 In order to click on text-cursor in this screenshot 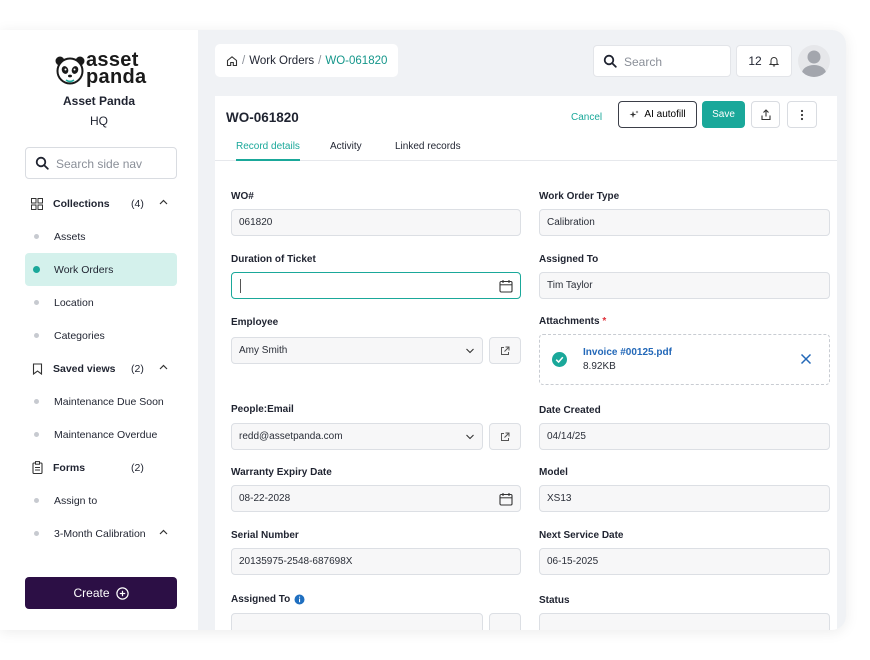, I will do `click(240, 286)`.